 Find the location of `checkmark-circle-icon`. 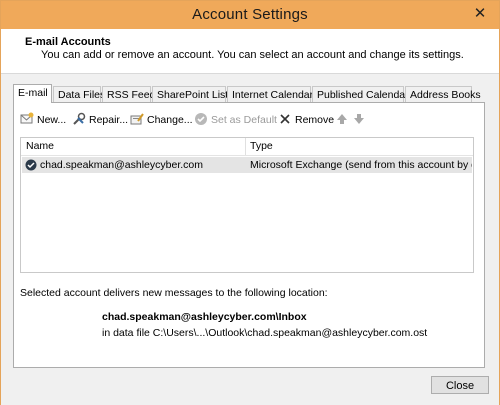

checkmark-circle-icon is located at coordinates (201, 119).